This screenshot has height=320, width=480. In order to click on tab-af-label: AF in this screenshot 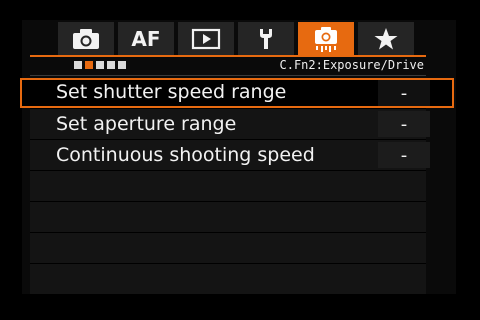, I will do `click(146, 39)`.